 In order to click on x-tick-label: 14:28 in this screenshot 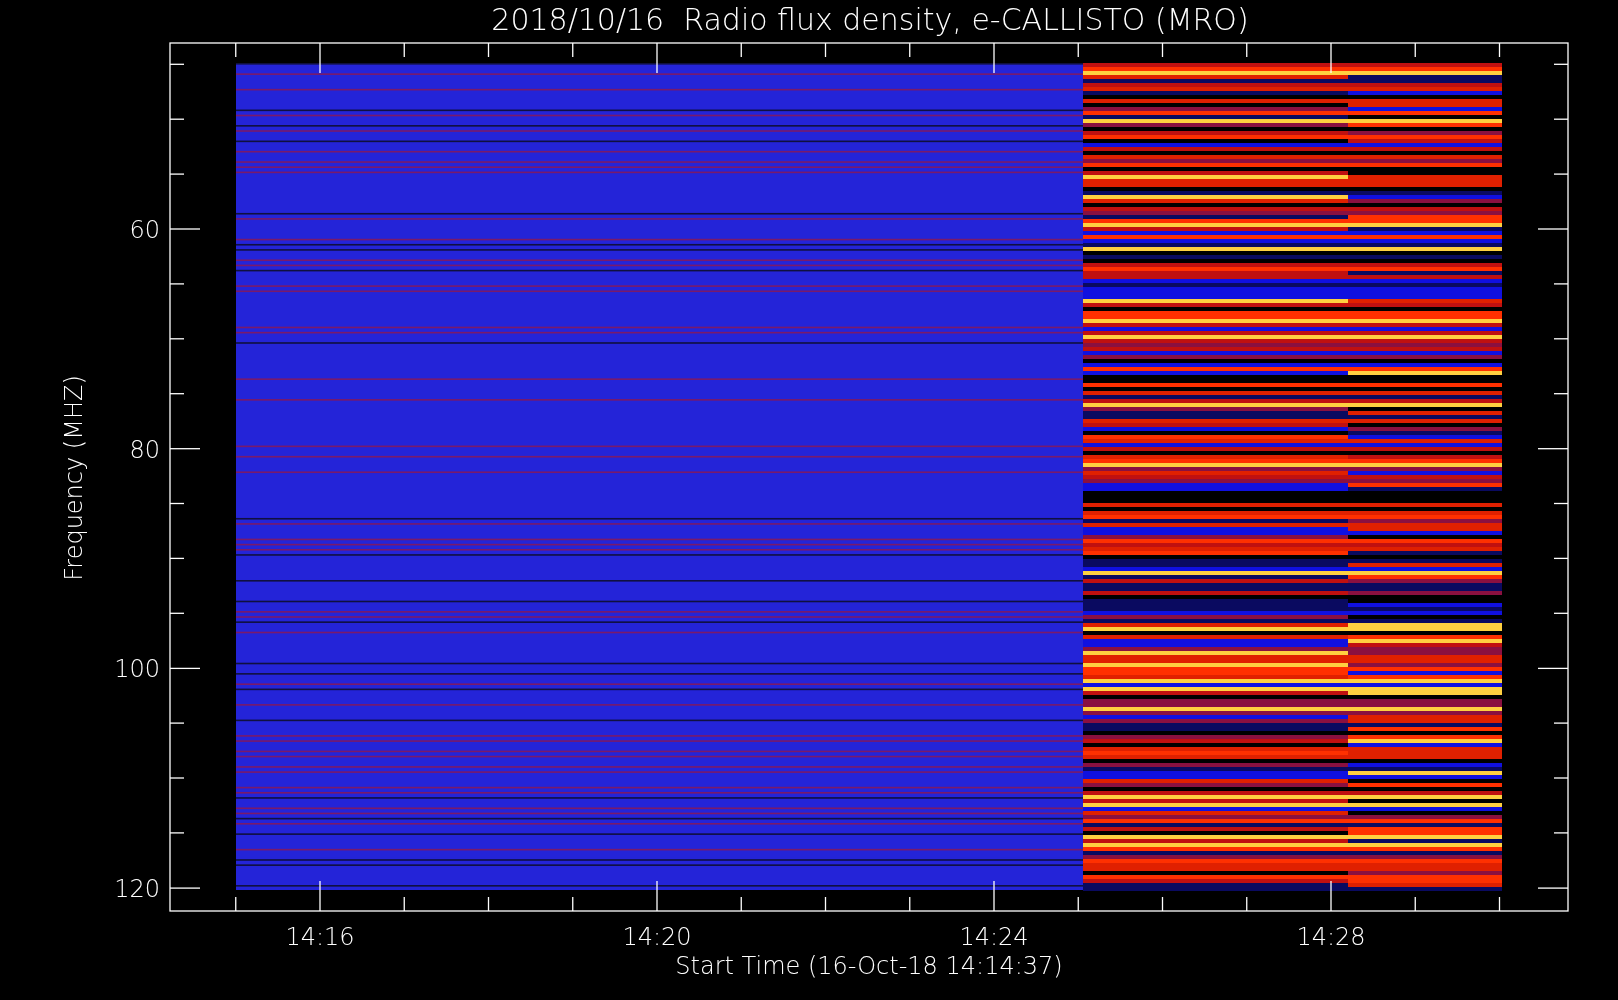, I will do `click(1331, 937)`.